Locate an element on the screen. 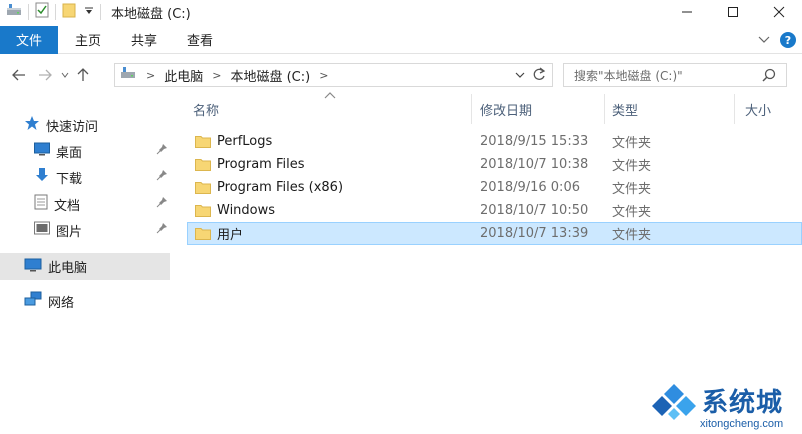 The height and width of the screenshot is (434, 802). ribbon-tabs: 文件 主页 共享 查看 ? is located at coordinates (401, 39).